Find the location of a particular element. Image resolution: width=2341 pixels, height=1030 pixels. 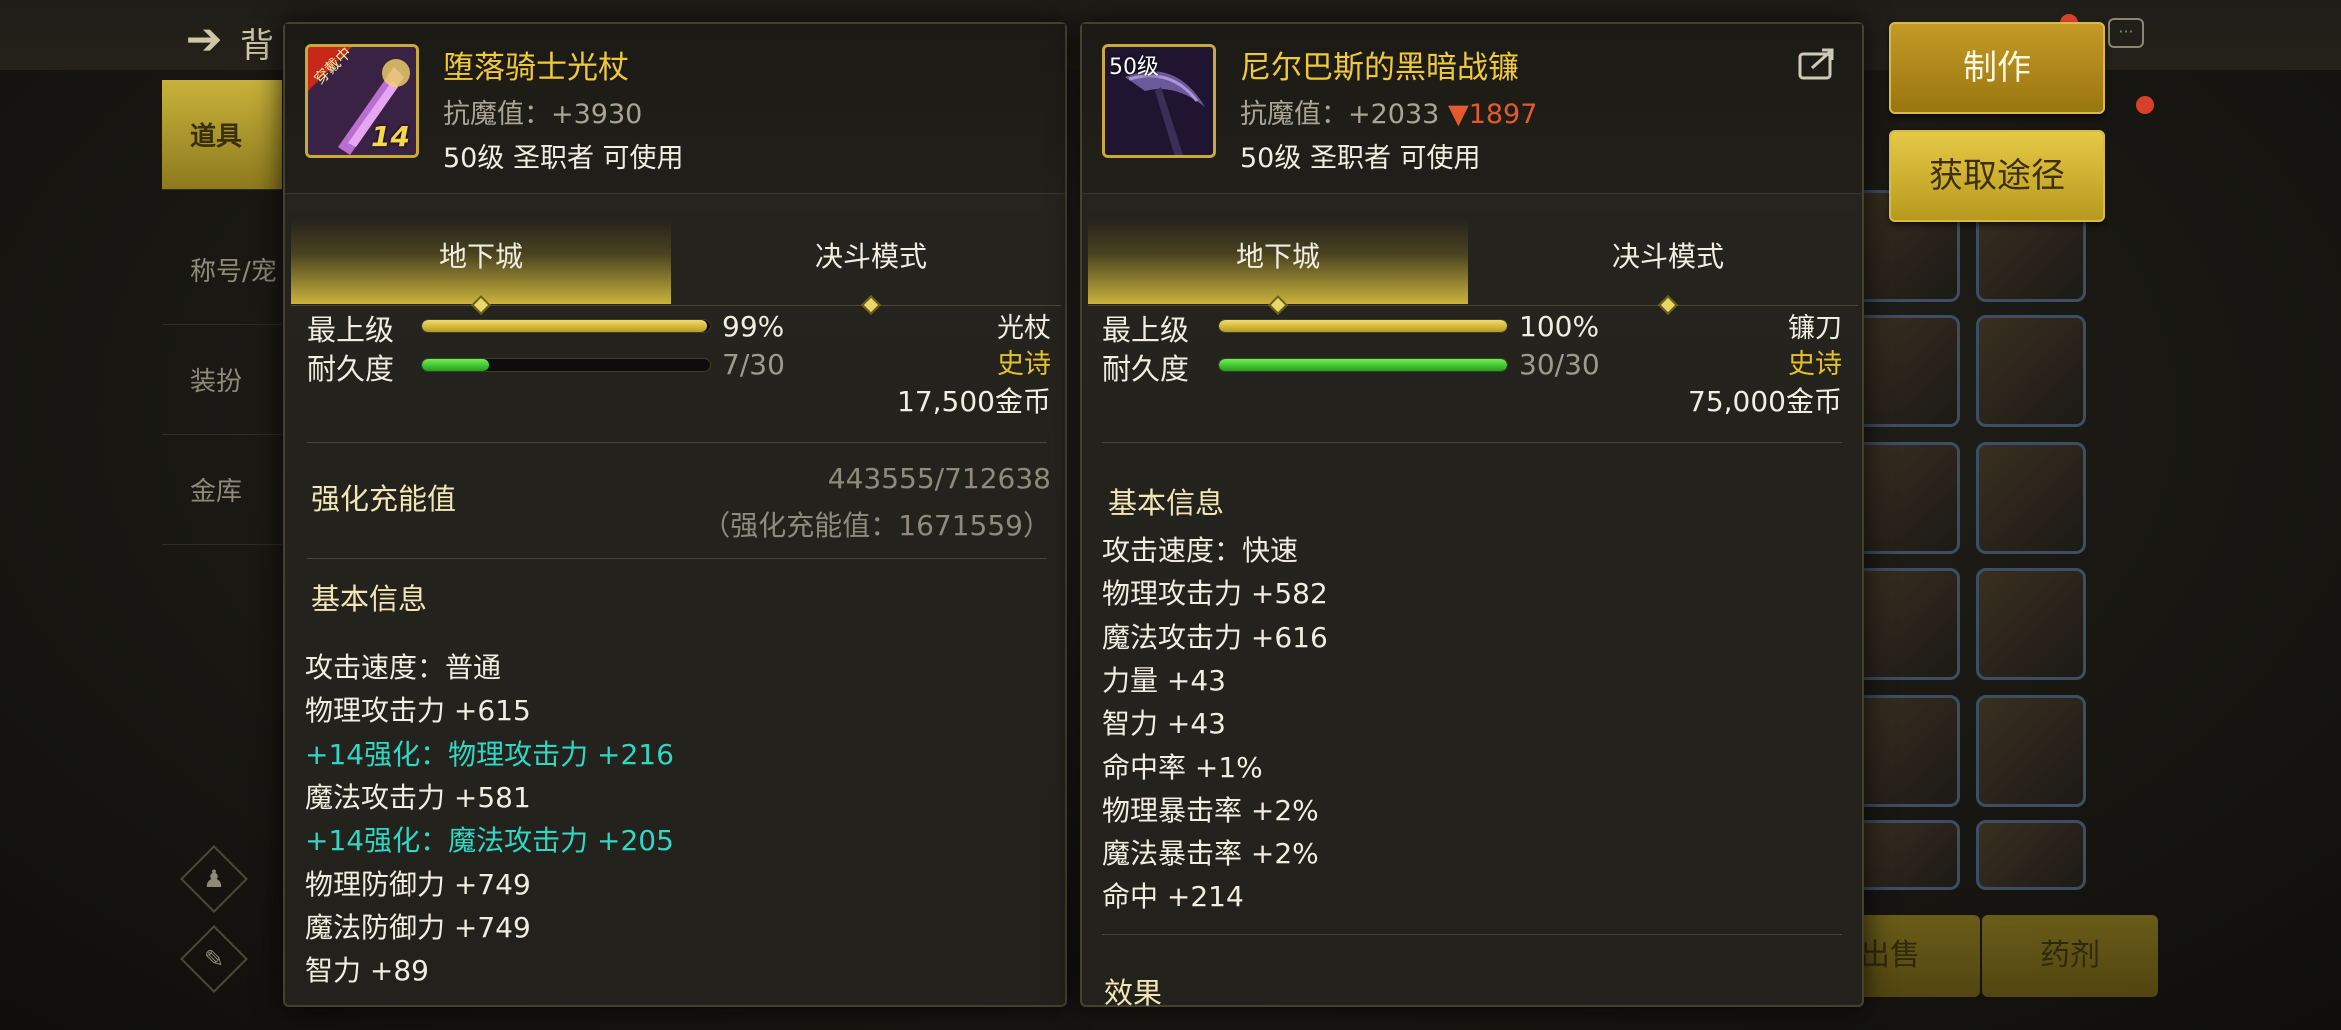

weapon-type: 光杖 is located at coordinates (1024, 328).